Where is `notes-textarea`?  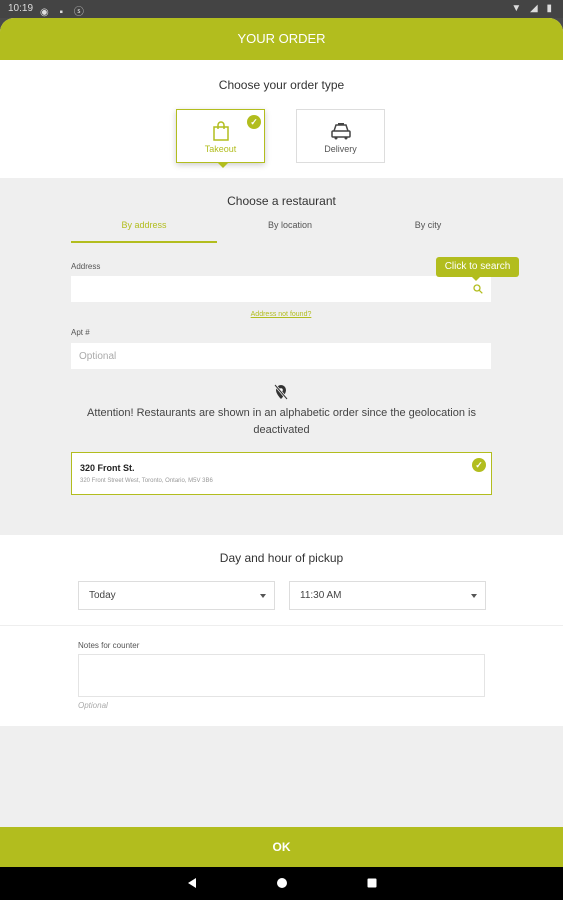 notes-textarea is located at coordinates (281, 675).